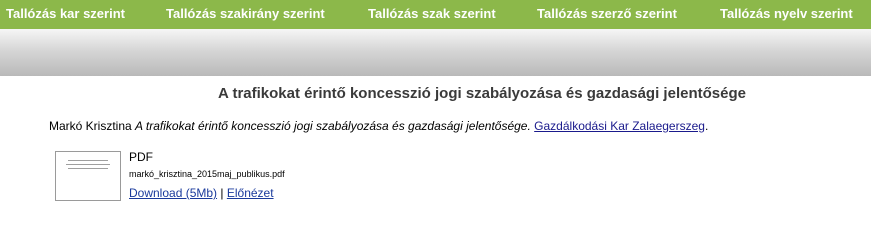 The image size is (871, 240). Describe the element at coordinates (90, 126) in the screenshot. I see `author-name: Markó Krisztina` at that location.